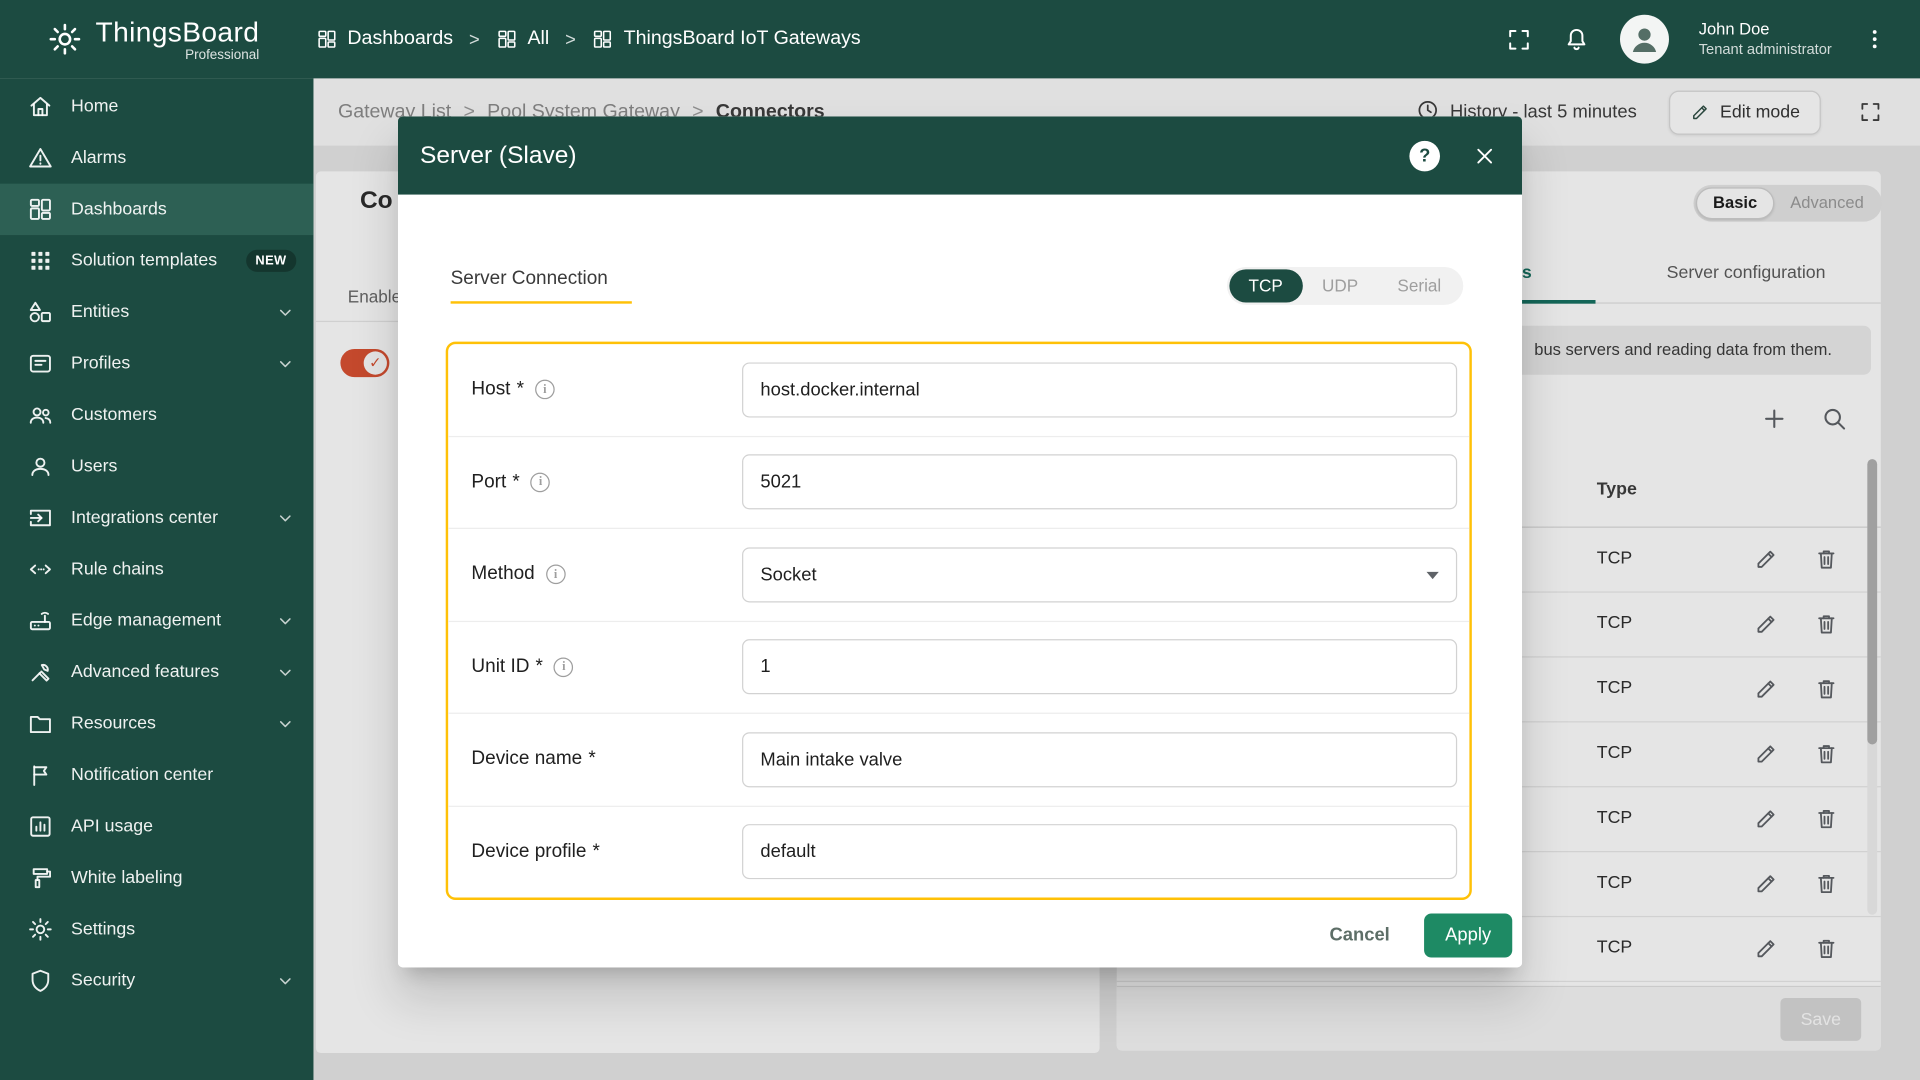 This screenshot has height=1080, width=1920. What do you see at coordinates (1577, 39) in the screenshot?
I see `notifications-bell-icon` at bounding box center [1577, 39].